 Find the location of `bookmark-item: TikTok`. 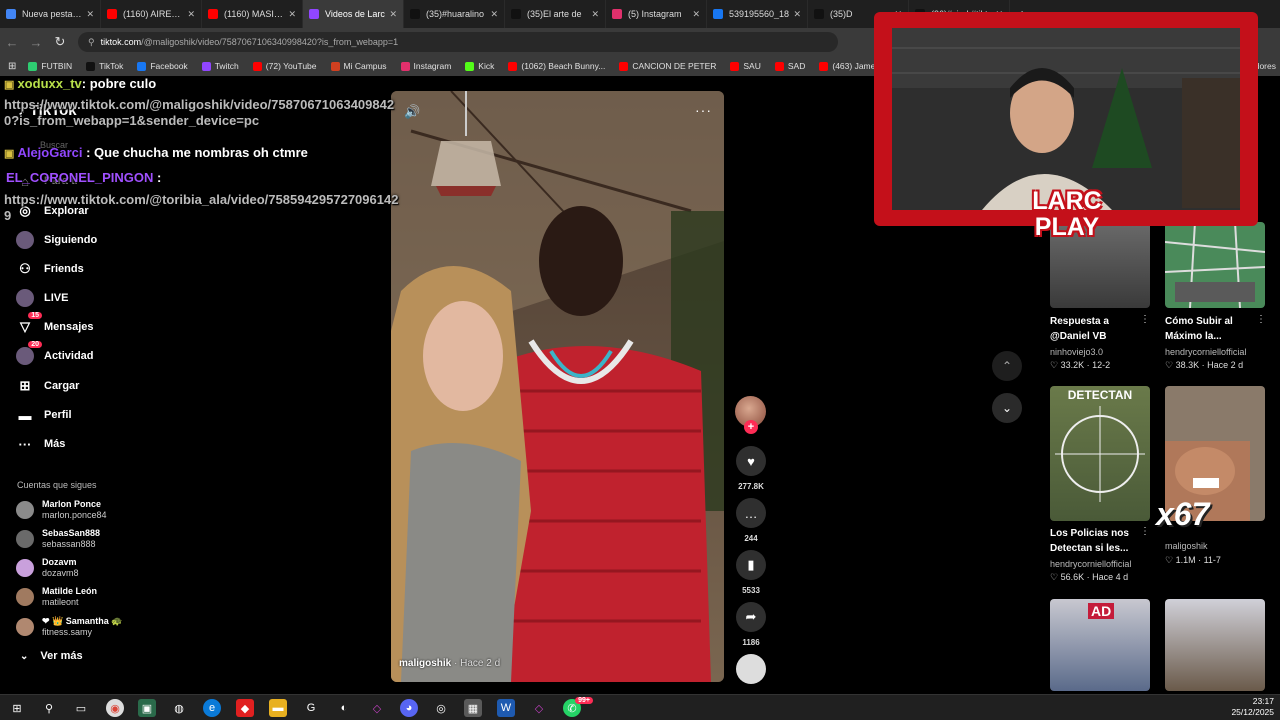

bookmark-item: TikTok is located at coordinates (104, 66).